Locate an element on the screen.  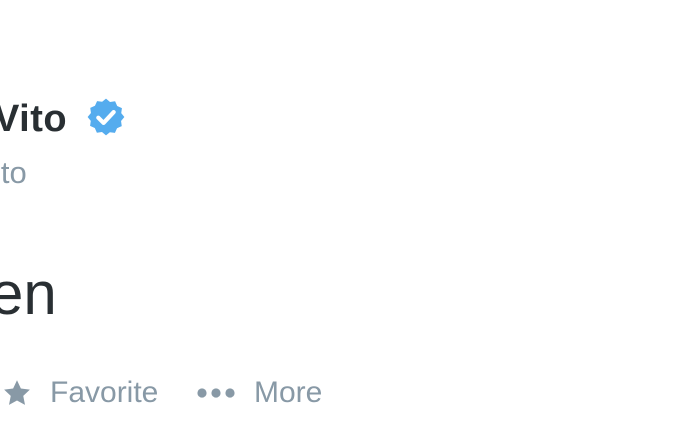
screen-name: ito is located at coordinates (13, 173).